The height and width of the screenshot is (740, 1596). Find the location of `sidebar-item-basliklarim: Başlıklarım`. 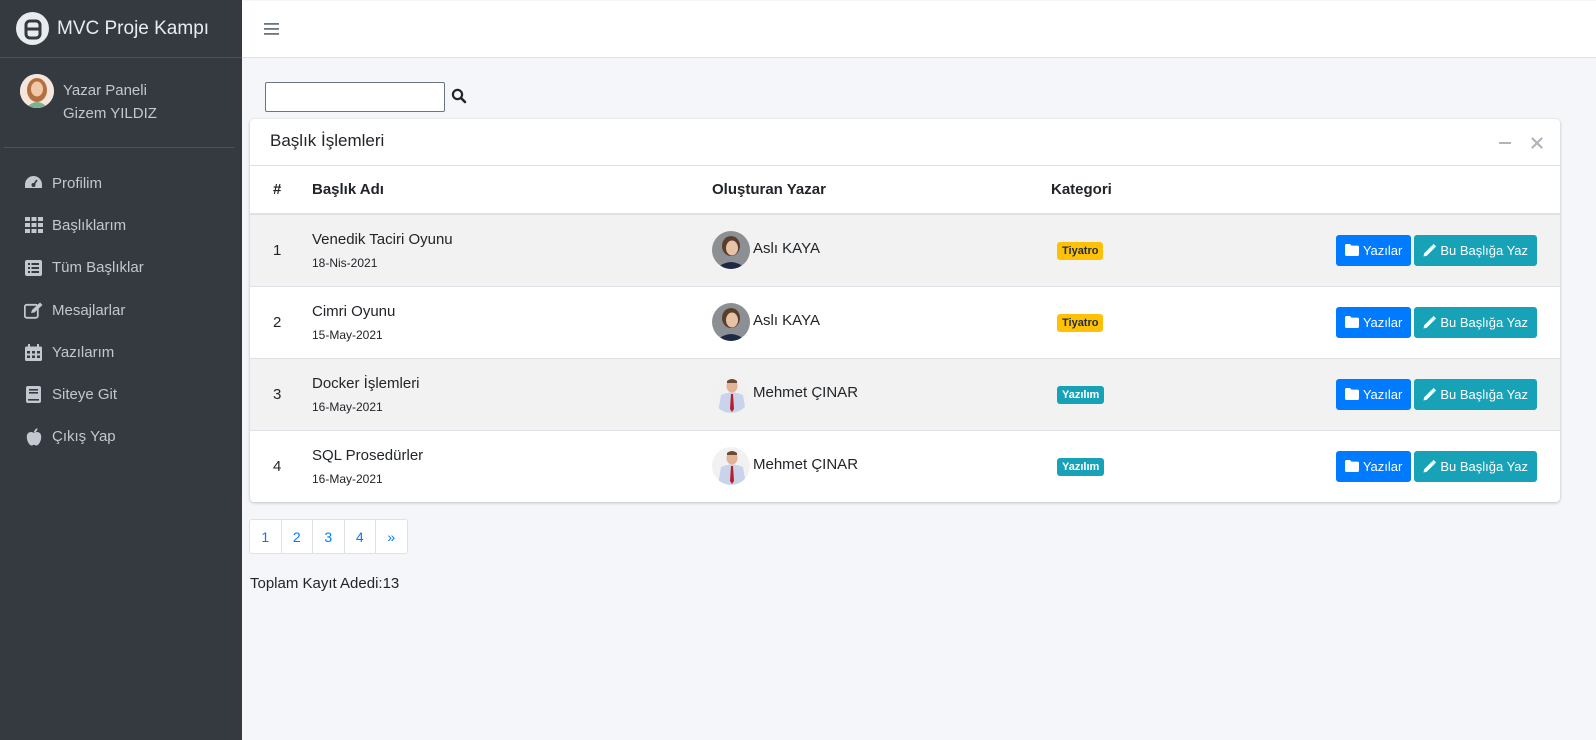

sidebar-item-basliklarim: Başlıklarım is located at coordinates (121, 225).